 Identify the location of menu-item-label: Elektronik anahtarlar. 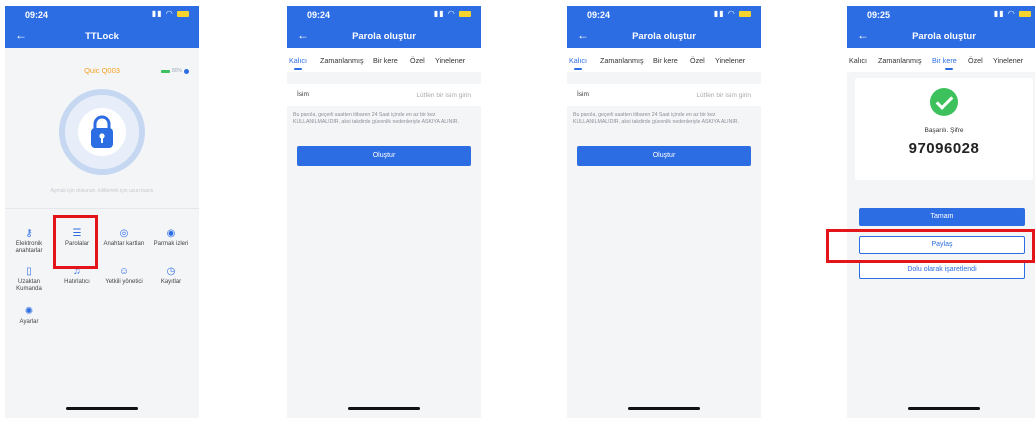
(29, 247).